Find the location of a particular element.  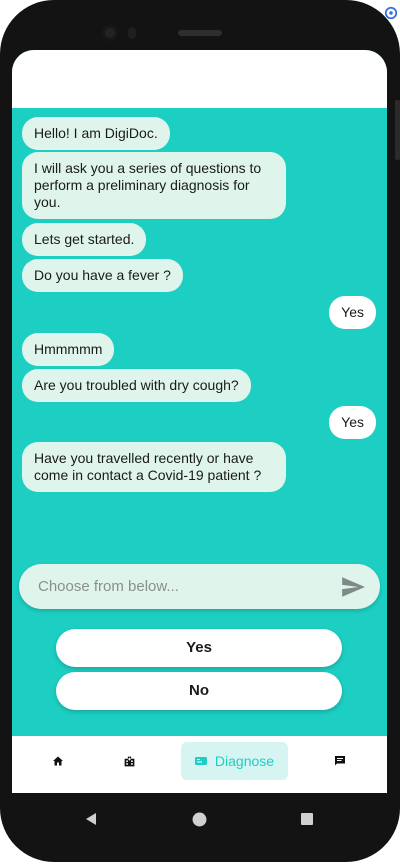

nav-hospital is located at coordinates (129, 761).